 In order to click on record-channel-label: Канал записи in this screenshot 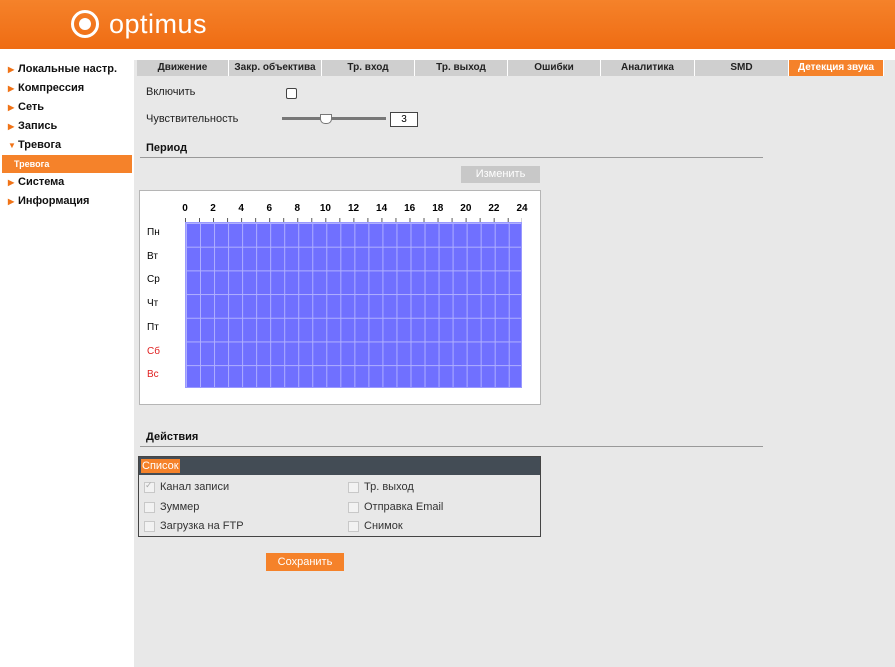, I will do `click(195, 487)`.